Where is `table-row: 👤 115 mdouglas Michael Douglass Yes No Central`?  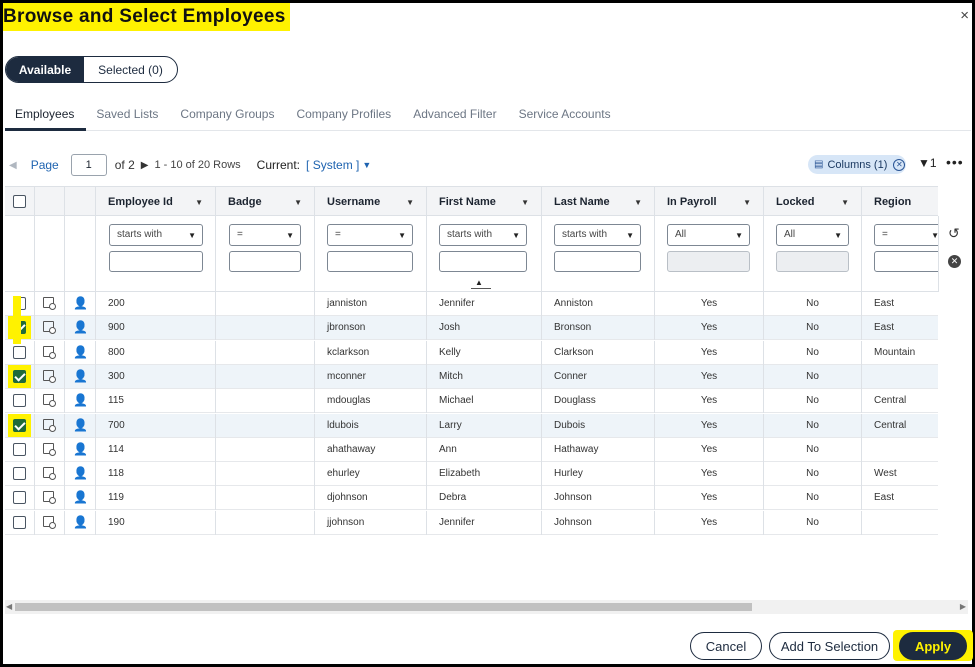 table-row: 👤 115 mdouglas Michael Douglass Yes No Central is located at coordinates (471, 401).